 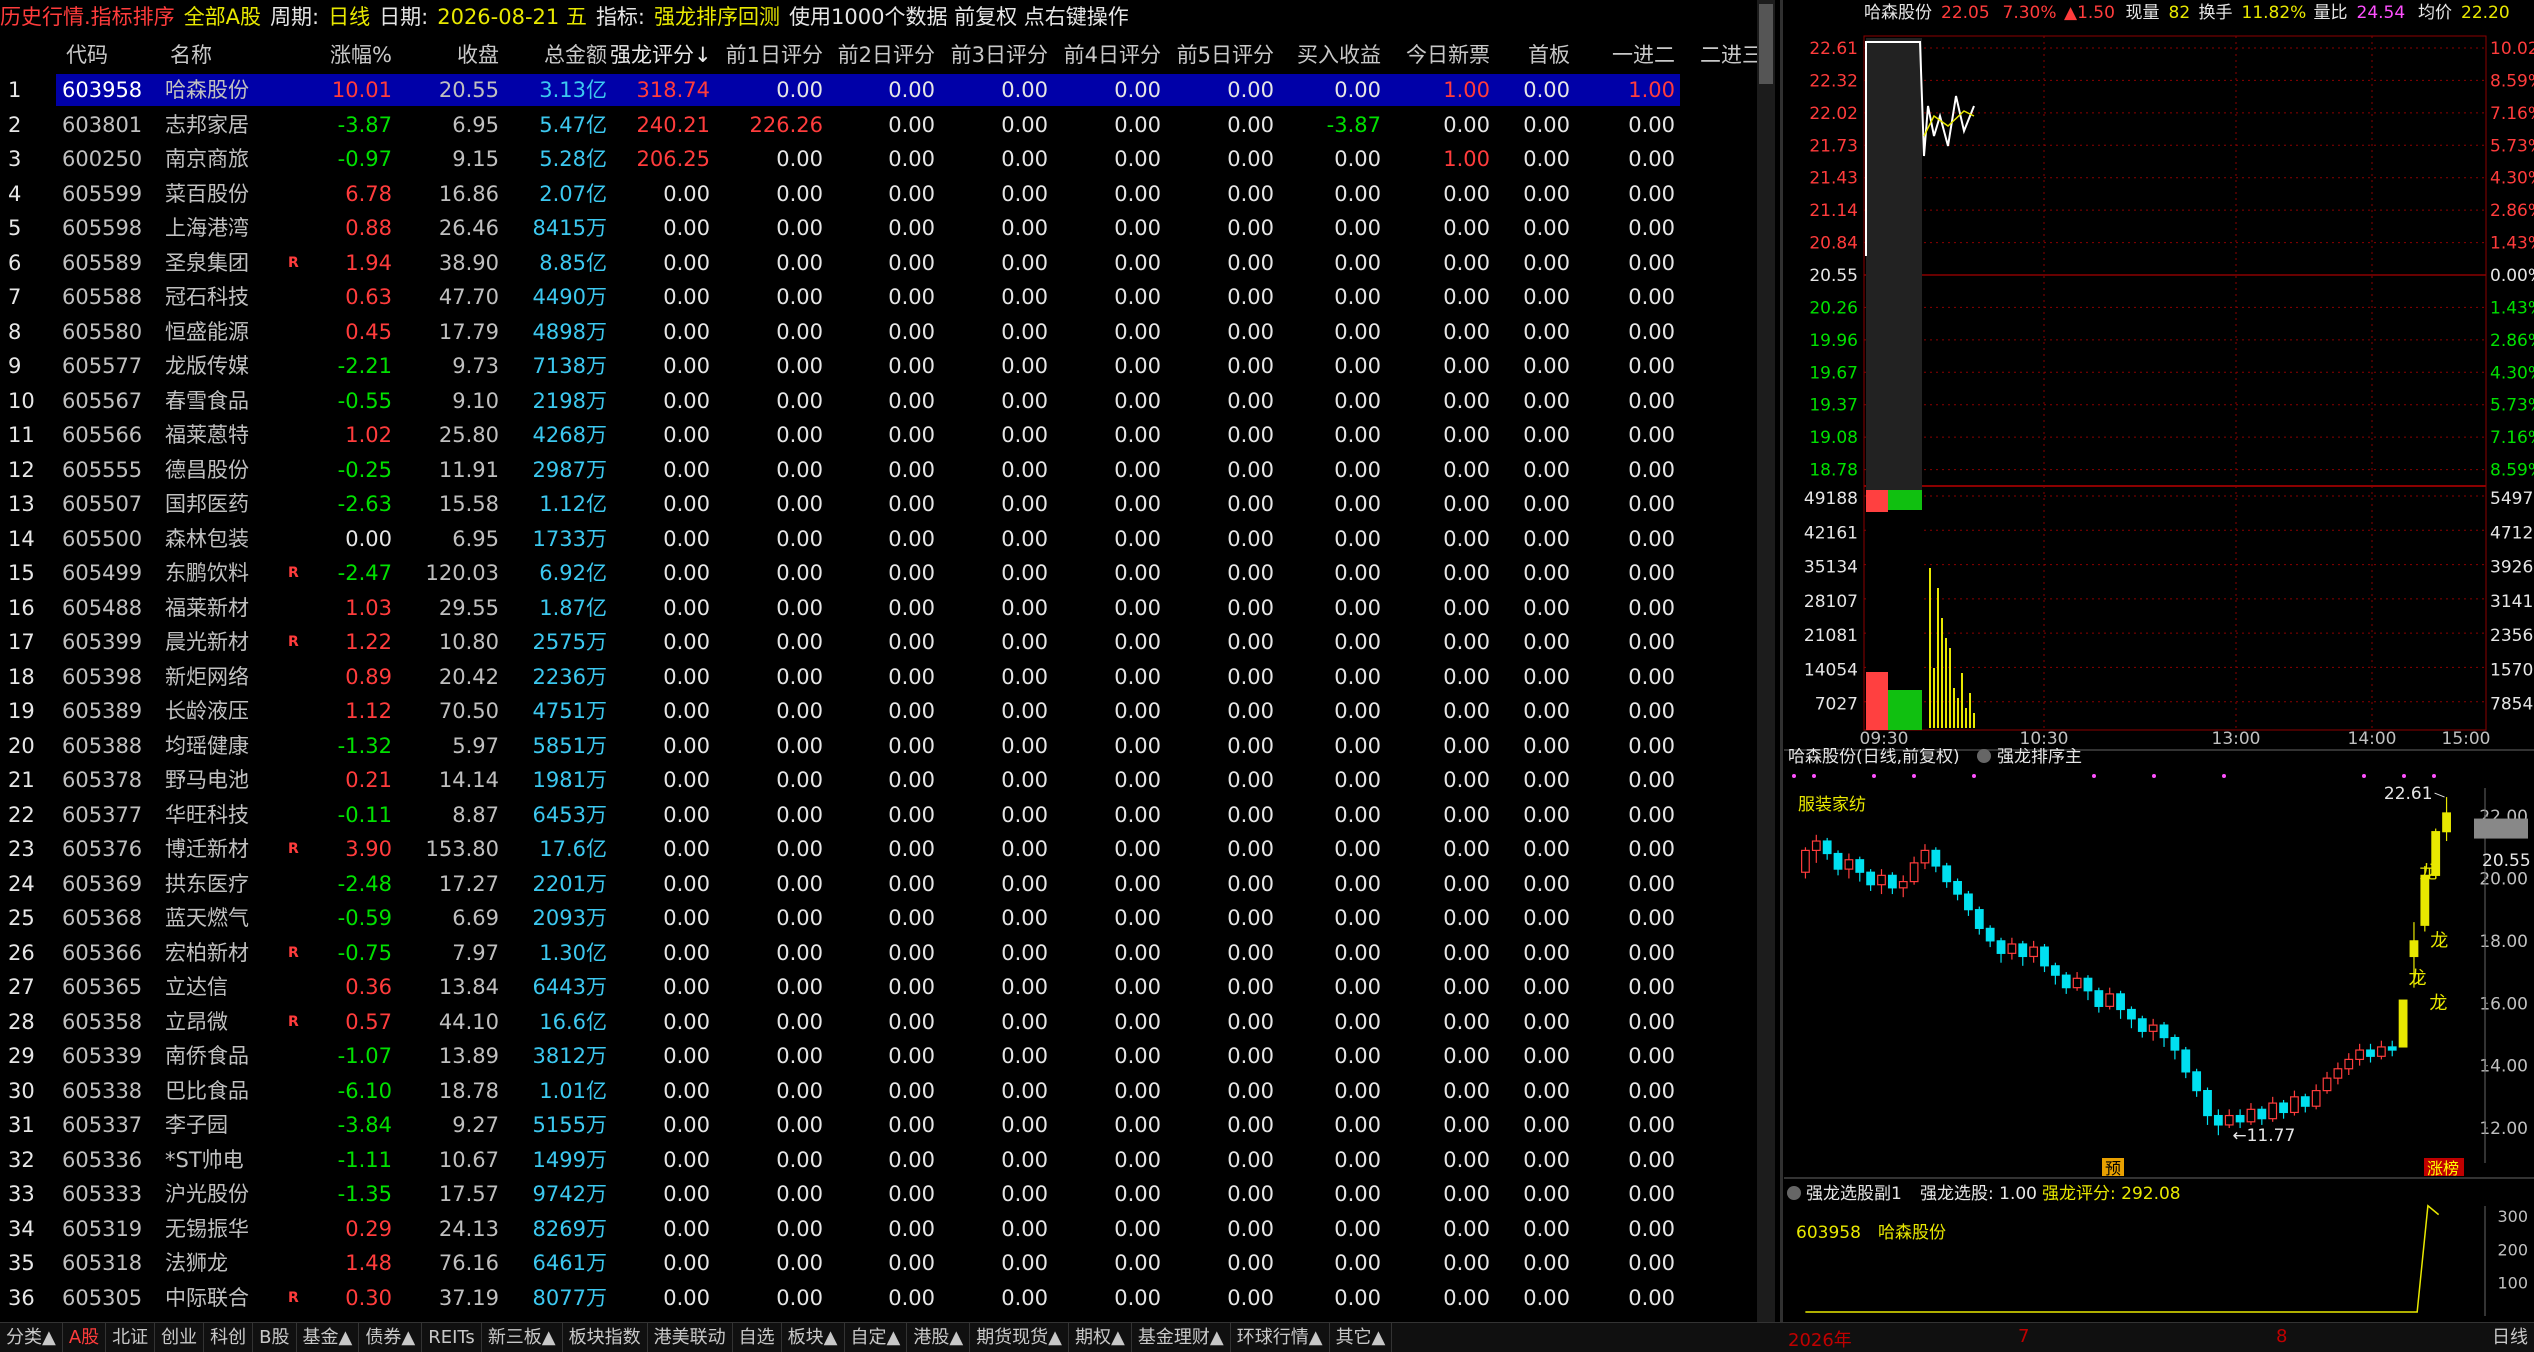 I want to click on market-tab: 期货现货▲, so click(x=1020, y=1337).